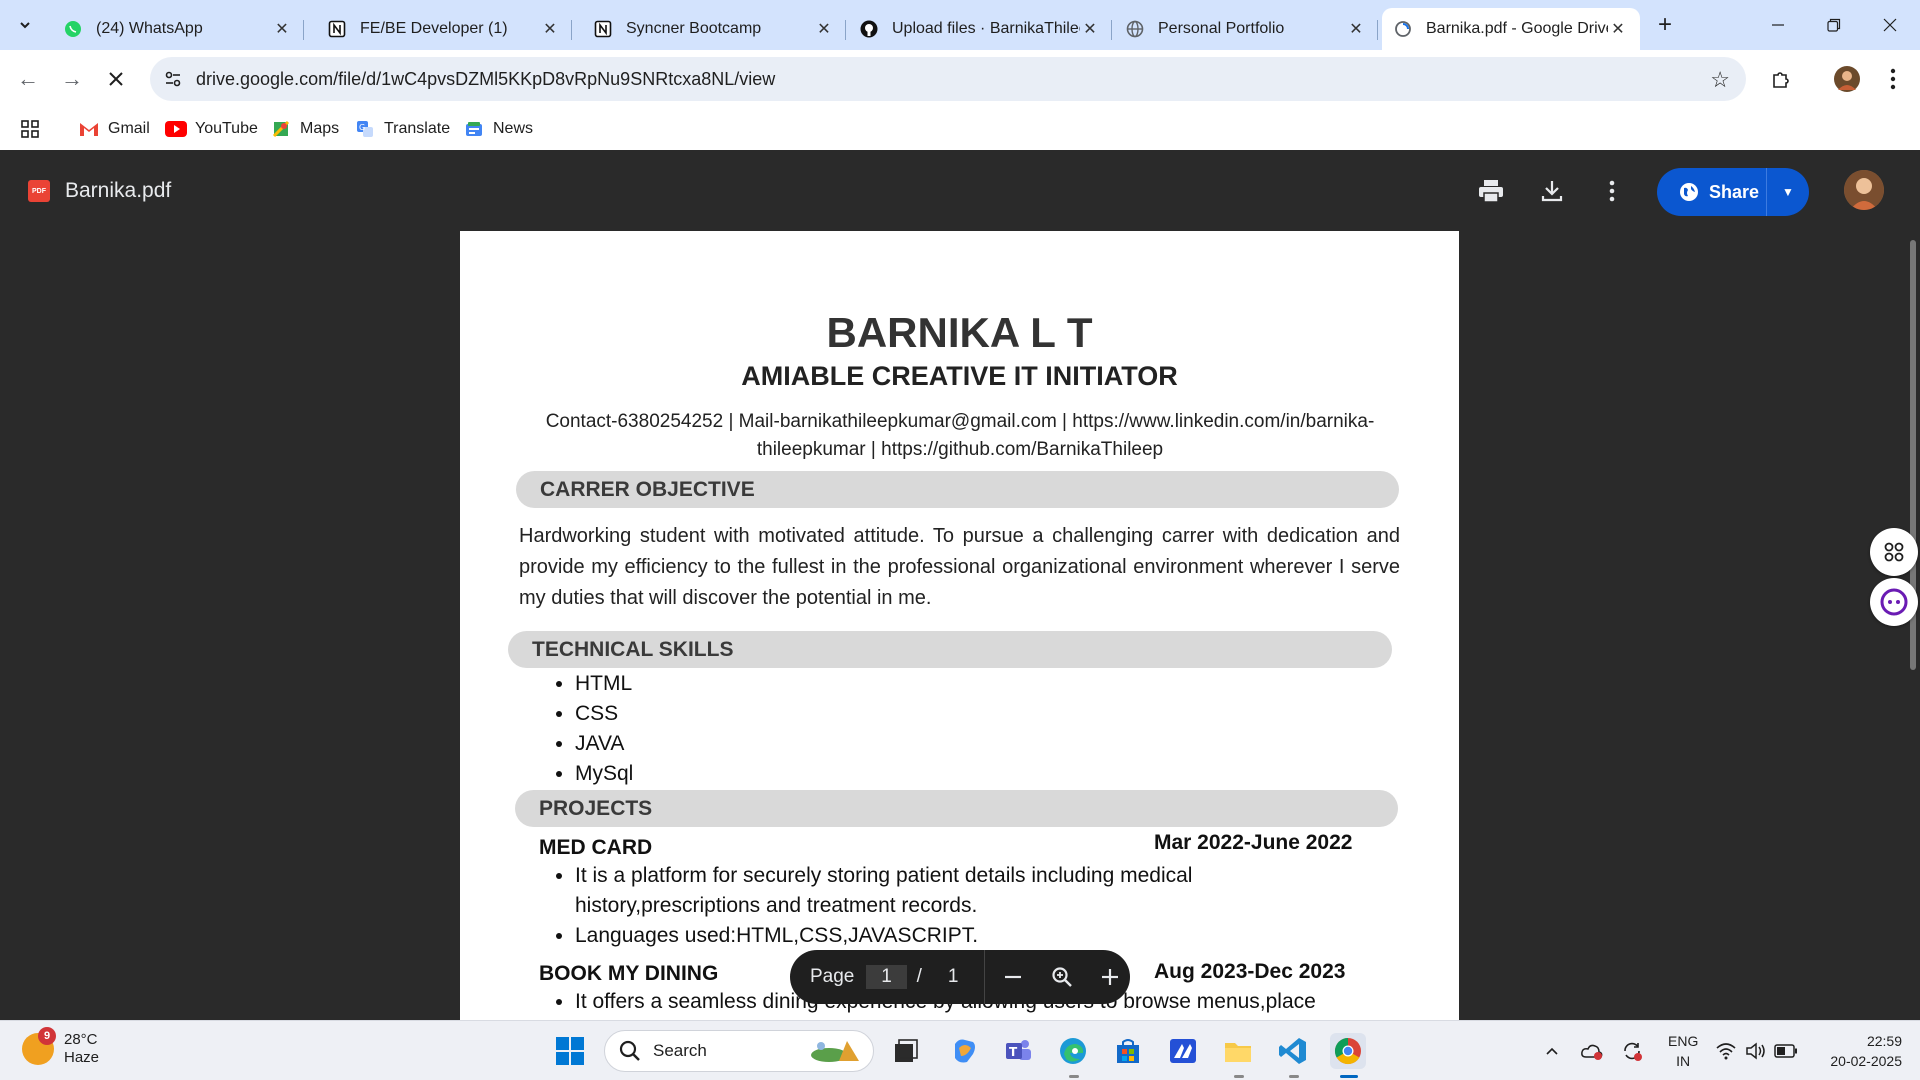  What do you see at coordinates (1491, 191) in the screenshot?
I see `print-button` at bounding box center [1491, 191].